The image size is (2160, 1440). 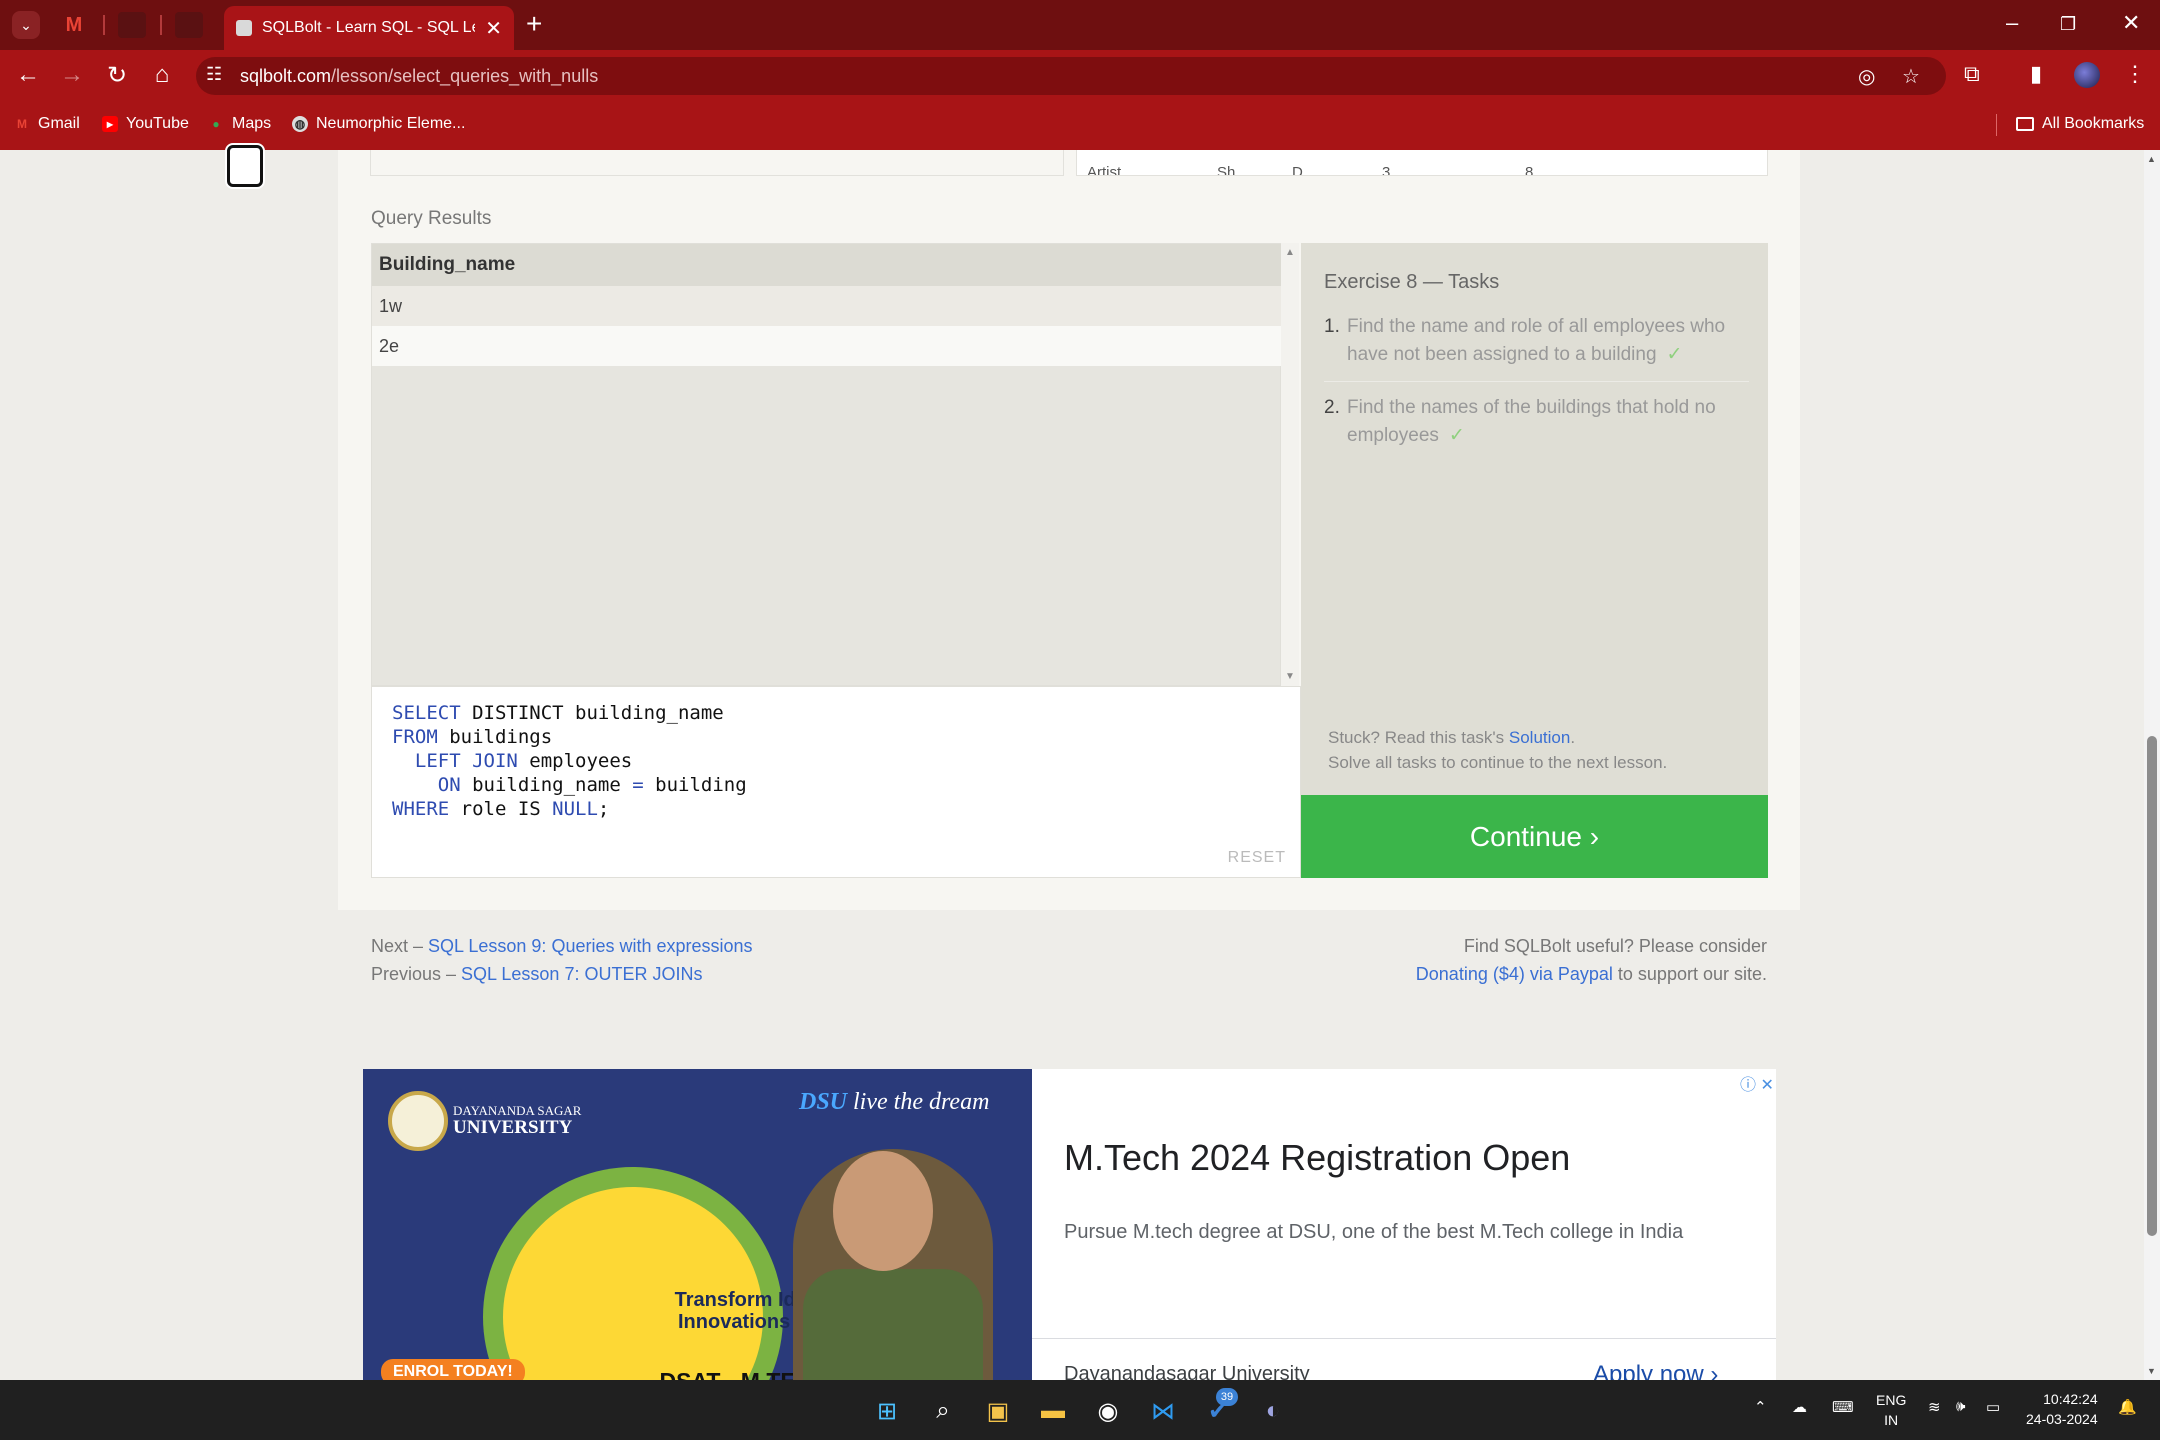 I want to click on globe-icon: ◍, so click(x=300, y=124).